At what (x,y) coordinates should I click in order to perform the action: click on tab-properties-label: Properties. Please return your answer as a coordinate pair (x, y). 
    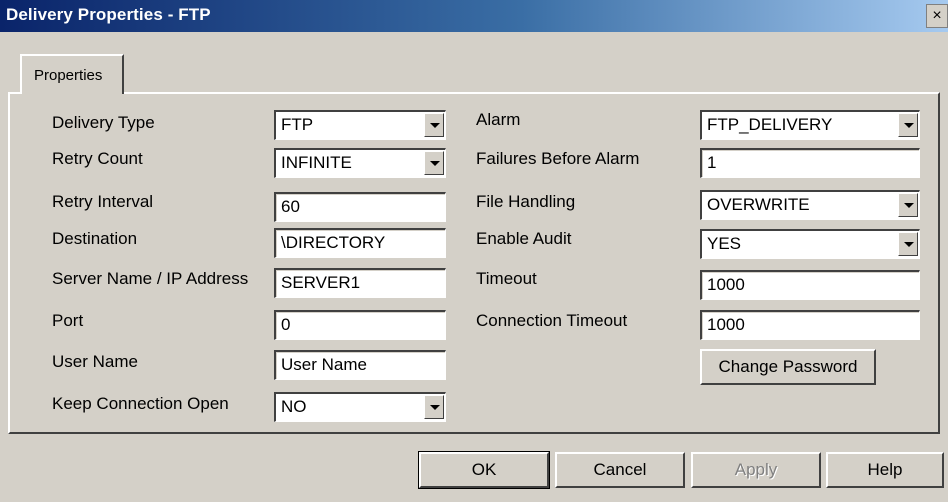
    Looking at the image, I should click on (68, 75).